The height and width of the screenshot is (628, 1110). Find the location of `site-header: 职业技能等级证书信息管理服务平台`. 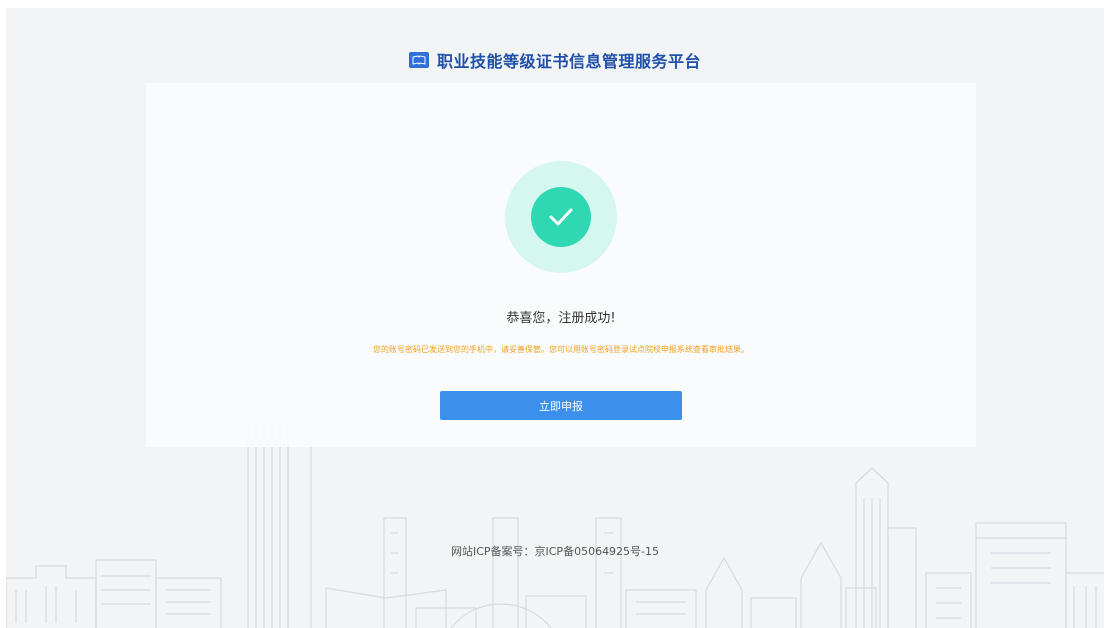

site-header: 职业技能等级证书信息管理服务平台 is located at coordinates (555, 60).